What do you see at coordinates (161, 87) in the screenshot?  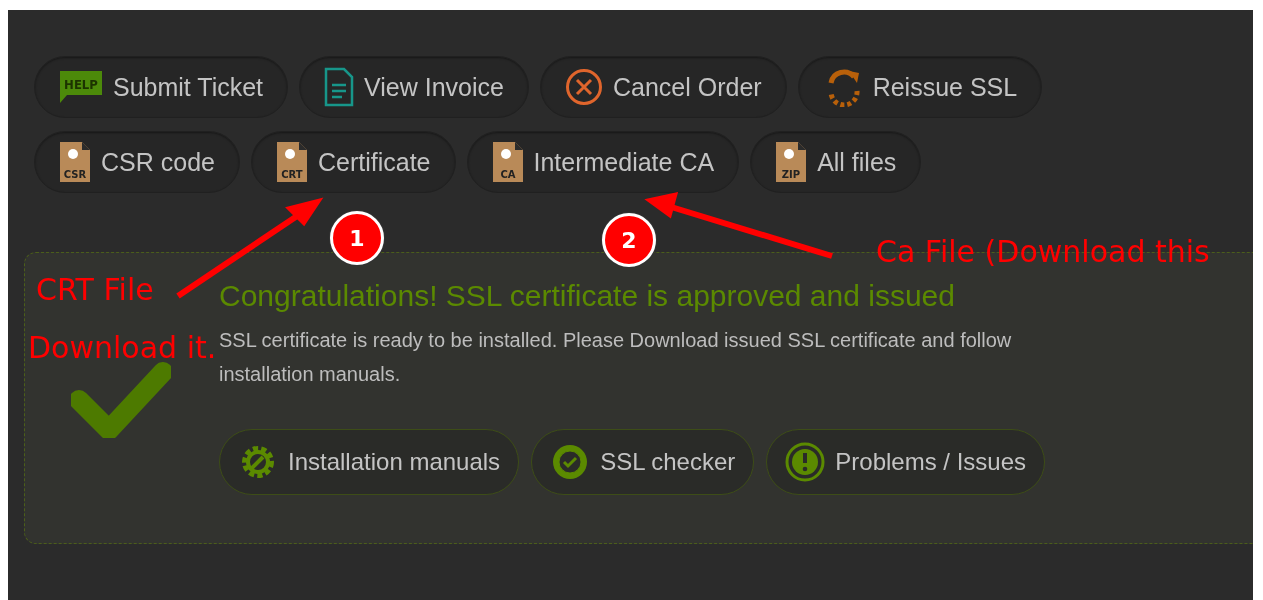 I see `toolbar-button: HELP Submit Ticket` at bounding box center [161, 87].